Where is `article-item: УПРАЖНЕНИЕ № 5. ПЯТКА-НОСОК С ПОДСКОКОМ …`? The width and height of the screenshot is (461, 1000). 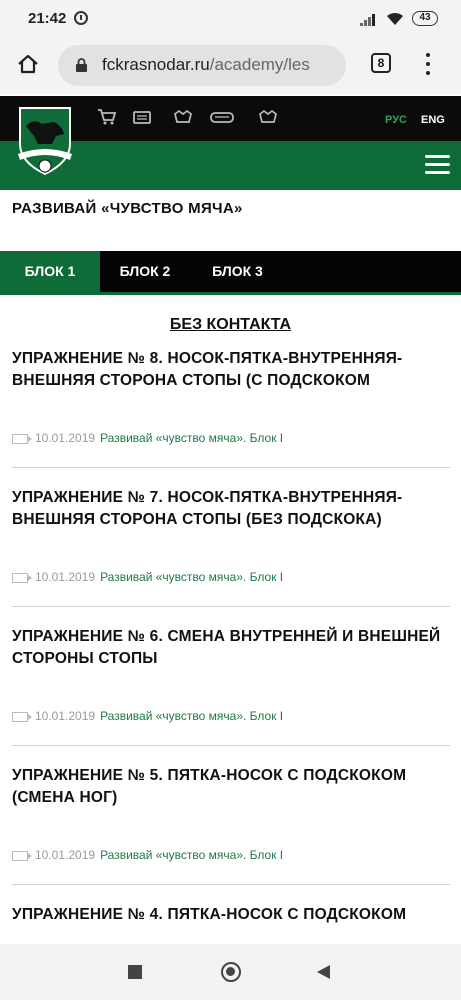 article-item: УПРАЖНЕНИЕ № 5. ПЯТКА-НОСОК С ПОДСКОКОМ … is located at coordinates (231, 787).